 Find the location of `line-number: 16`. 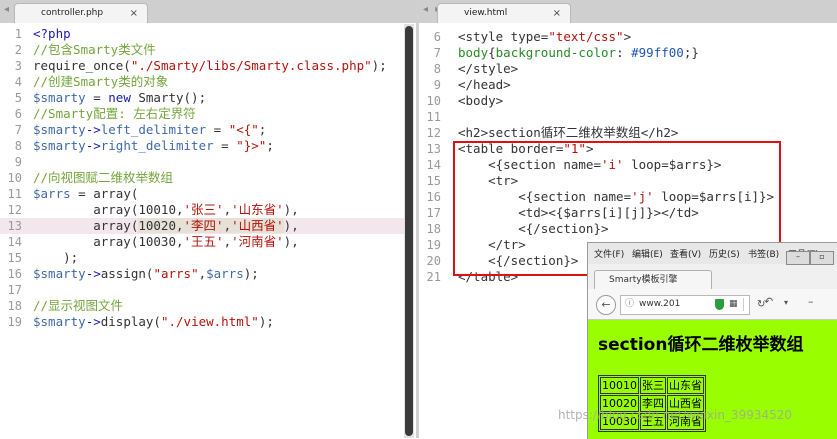

line-number: 16 is located at coordinates (433, 197).